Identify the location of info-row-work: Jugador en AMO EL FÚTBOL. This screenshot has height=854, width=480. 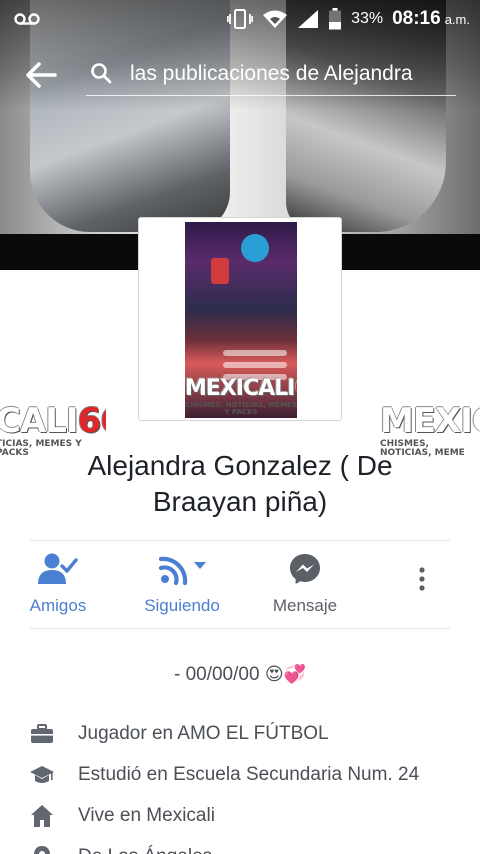
(240, 734).